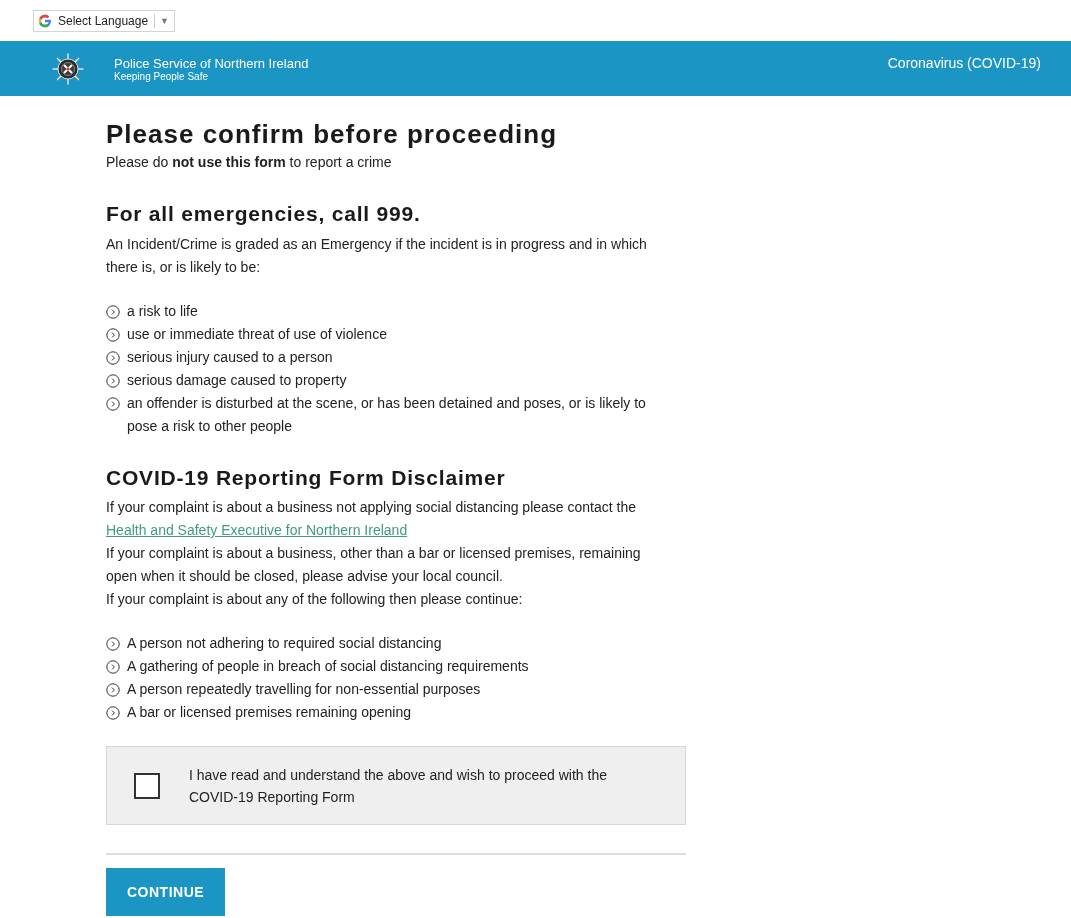  I want to click on paragraph-text: If your complaint is about any of the following then please continue:, so click(315, 599).